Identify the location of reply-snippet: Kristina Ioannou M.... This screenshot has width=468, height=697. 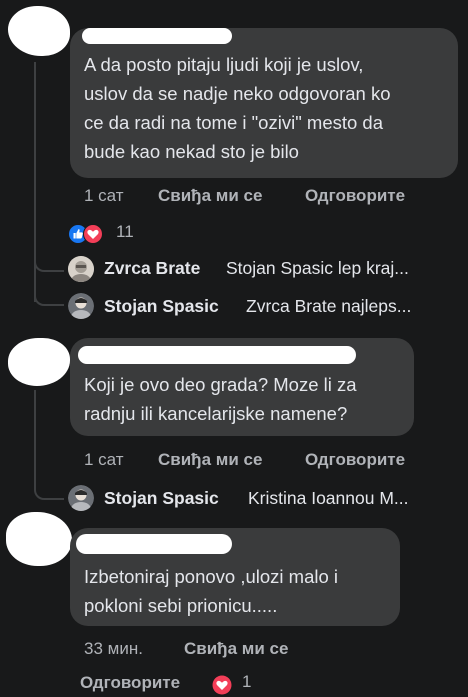
(328, 498).